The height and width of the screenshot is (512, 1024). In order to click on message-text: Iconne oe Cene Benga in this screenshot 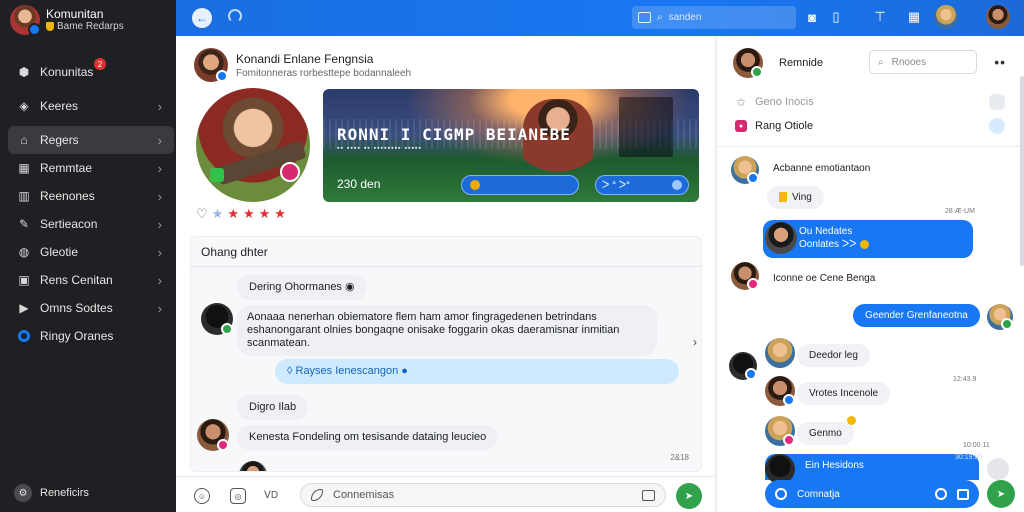, I will do `click(824, 278)`.